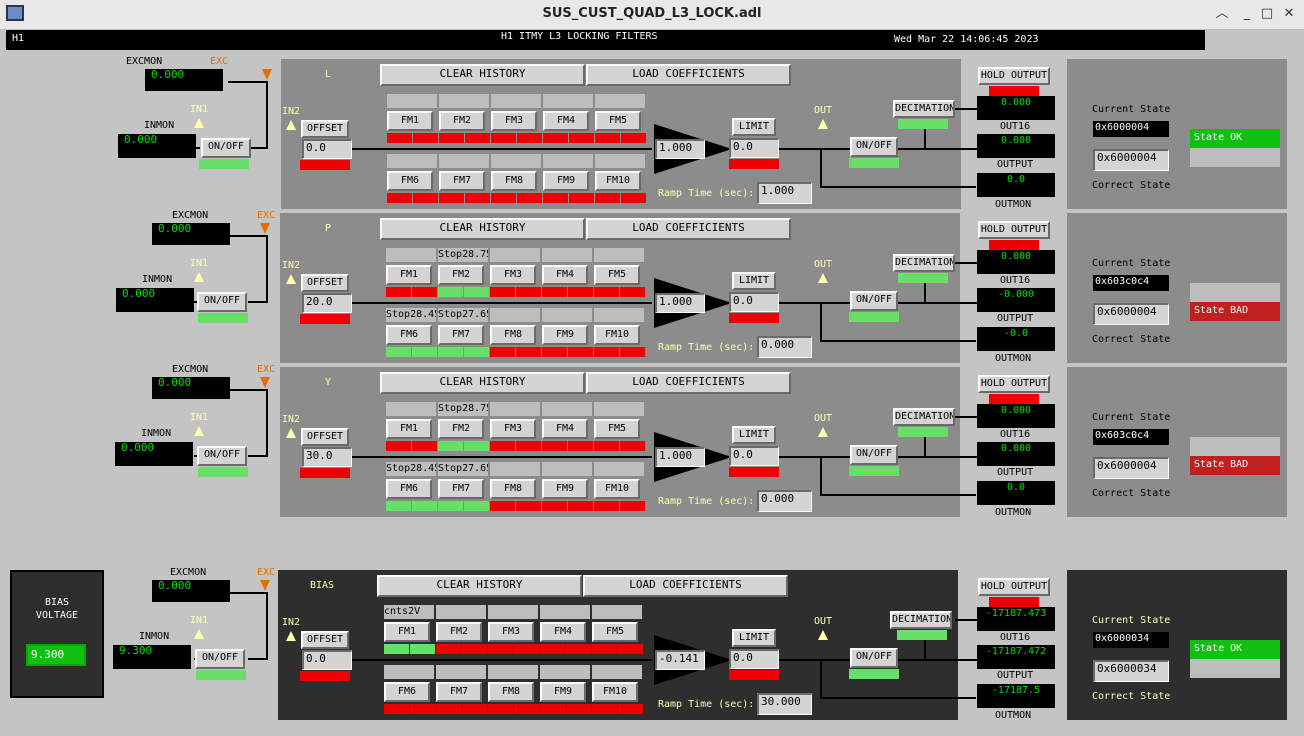 Image resolution: width=1304 pixels, height=736 pixels. What do you see at coordinates (784, 704) in the screenshot?
I see `ramp-time-input: 30.000` at bounding box center [784, 704].